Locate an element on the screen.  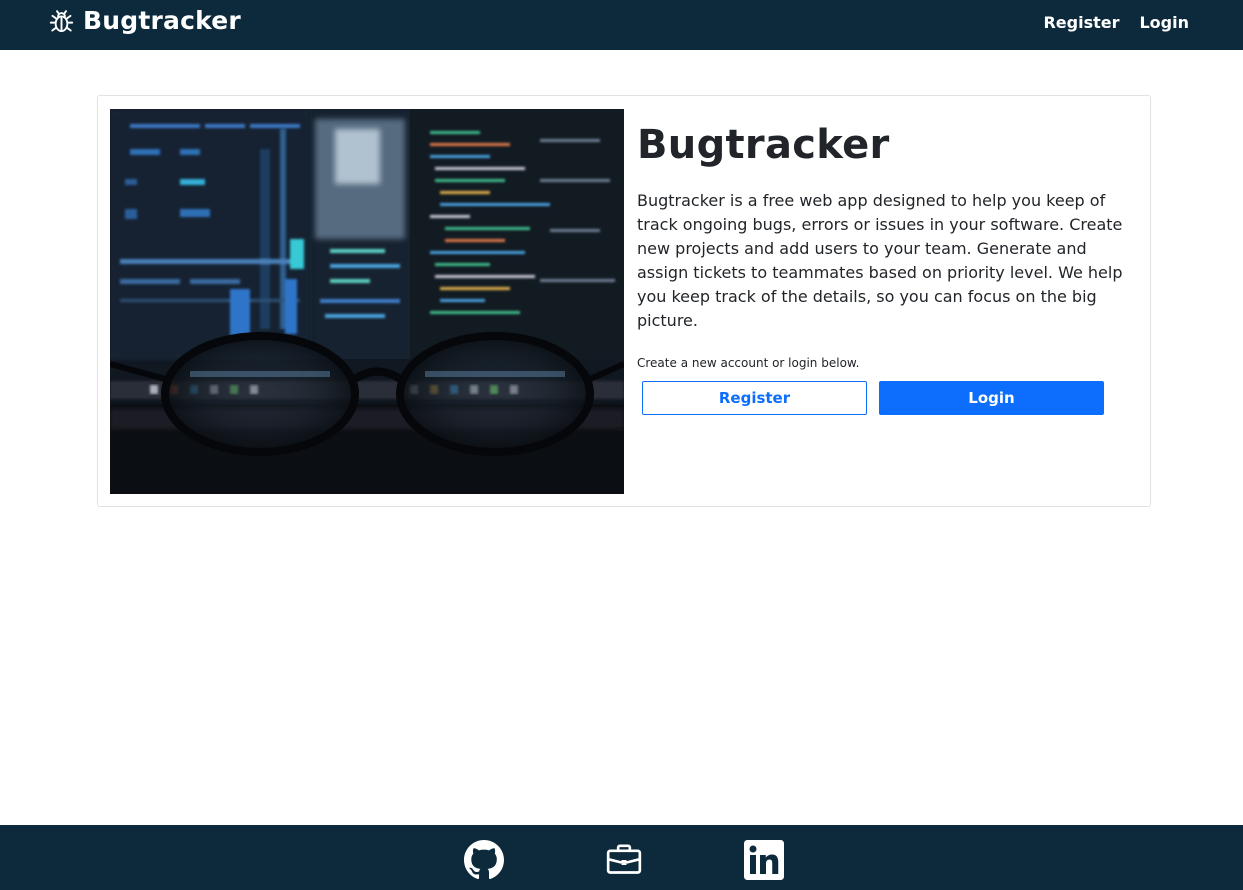
brand-link: Bugtracker is located at coordinates (144, 20).